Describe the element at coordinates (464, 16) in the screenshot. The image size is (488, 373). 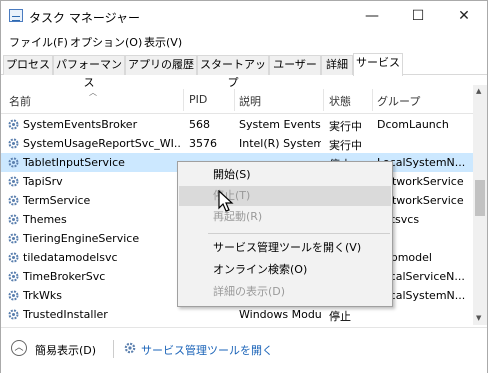
I see `close-button: ✕` at that location.